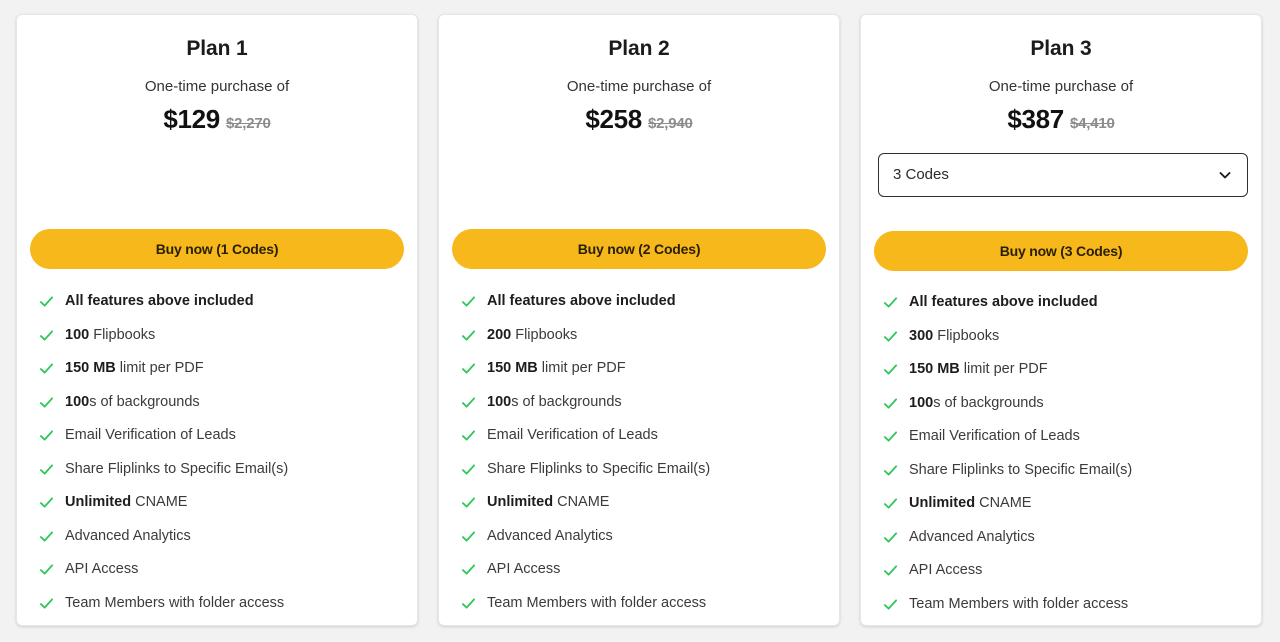 This screenshot has width=1280, height=642. Describe the element at coordinates (221, 342) in the screenshot. I see `feature-item: 100 Flipbooks` at that location.